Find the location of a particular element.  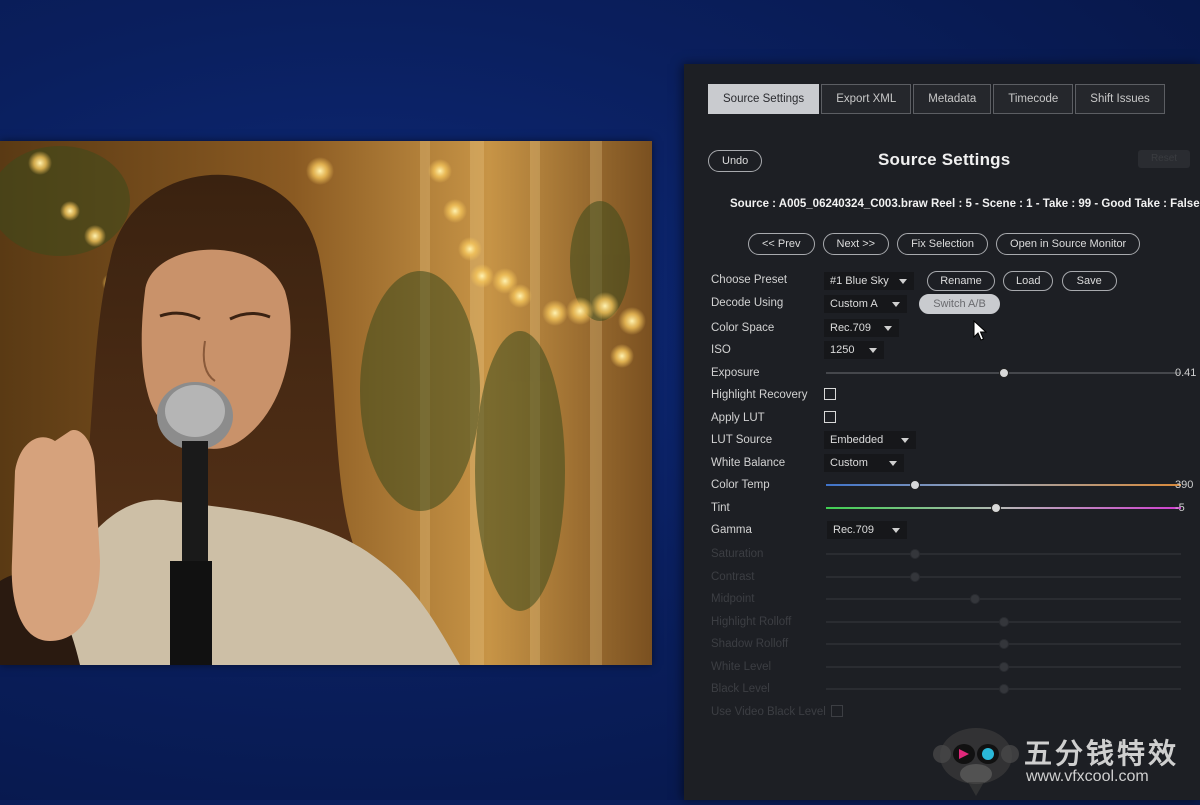

panel-header: Undo Source Settings Reset is located at coordinates (949, 163).